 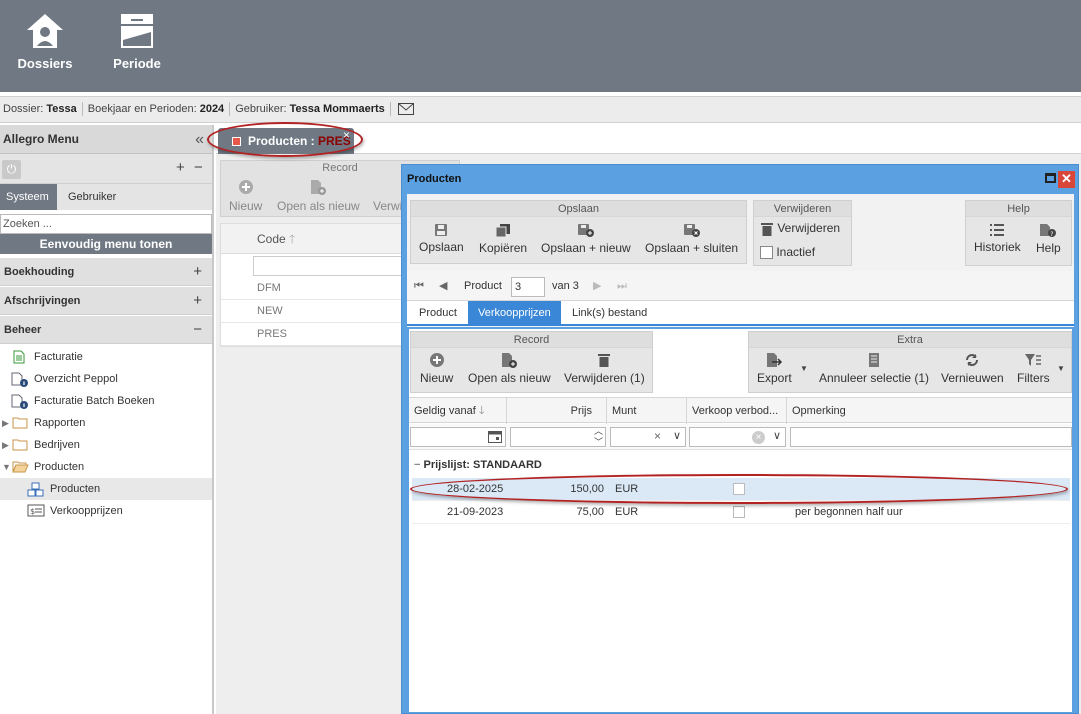 What do you see at coordinates (648, 437) in the screenshot?
I see `currency-filter-select: × ∨` at bounding box center [648, 437].